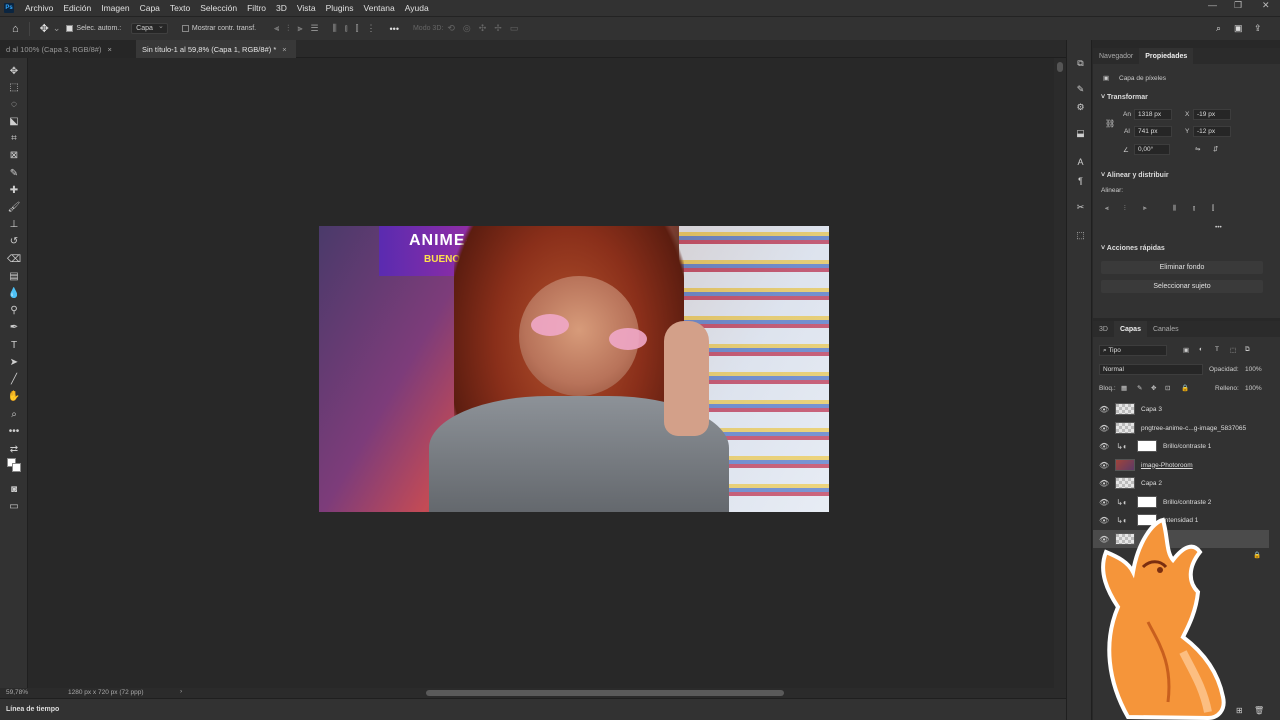 This screenshot has height=720, width=1280. I want to click on align-top-icon: ⫼, so click(1174, 209).